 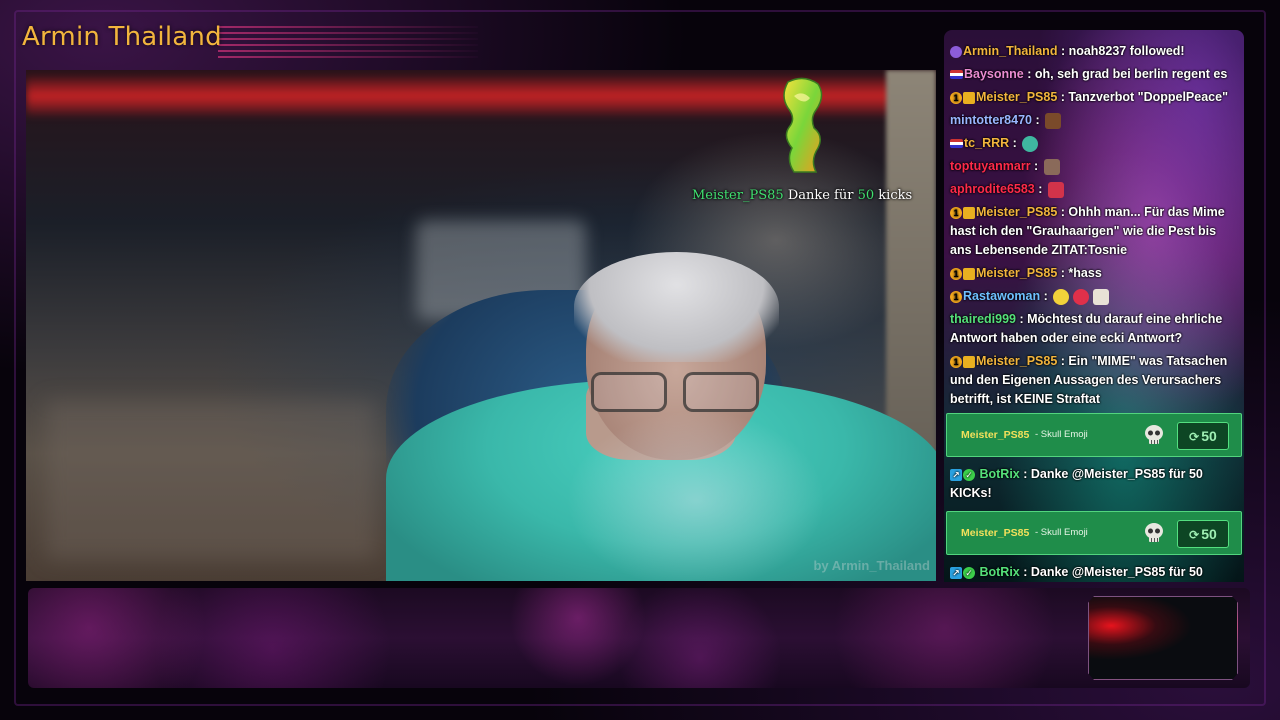 I want to click on title-stripes-decoration, so click(x=348, y=46).